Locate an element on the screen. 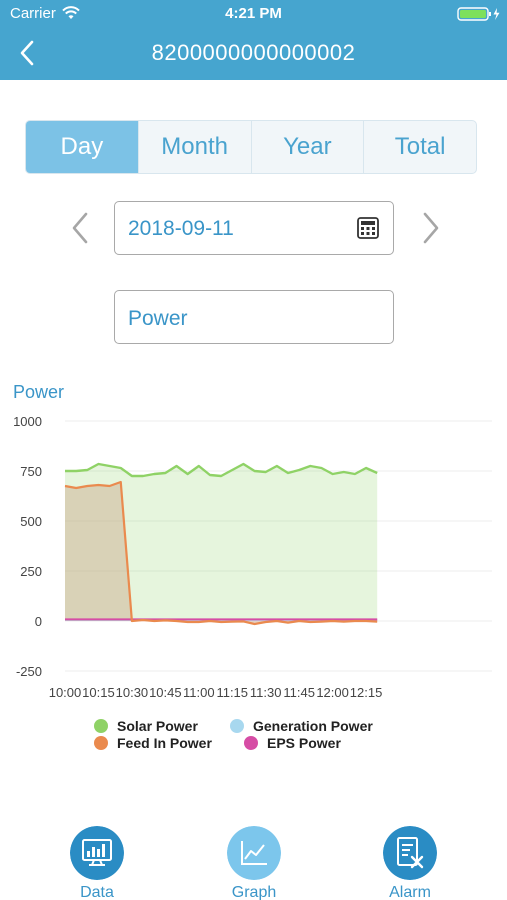  legend-label: Solar Power is located at coordinates (157, 726).